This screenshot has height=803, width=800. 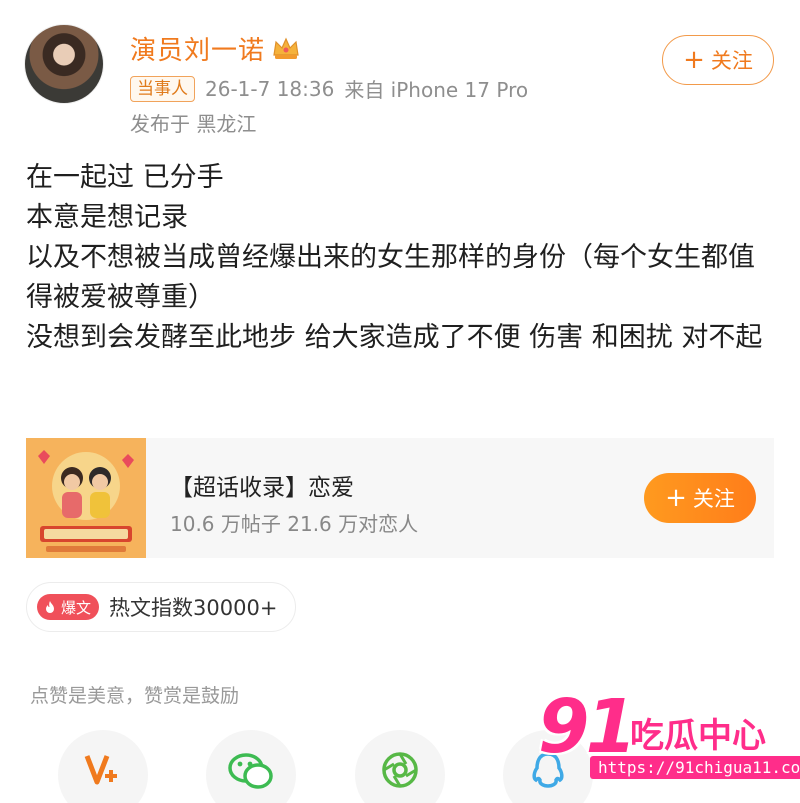 I want to click on wechat-share-button, so click(x=251, y=766).